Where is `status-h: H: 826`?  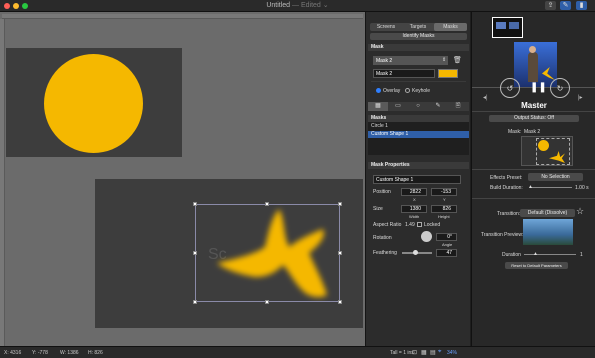
status-h: H: 826 is located at coordinates (95, 353).